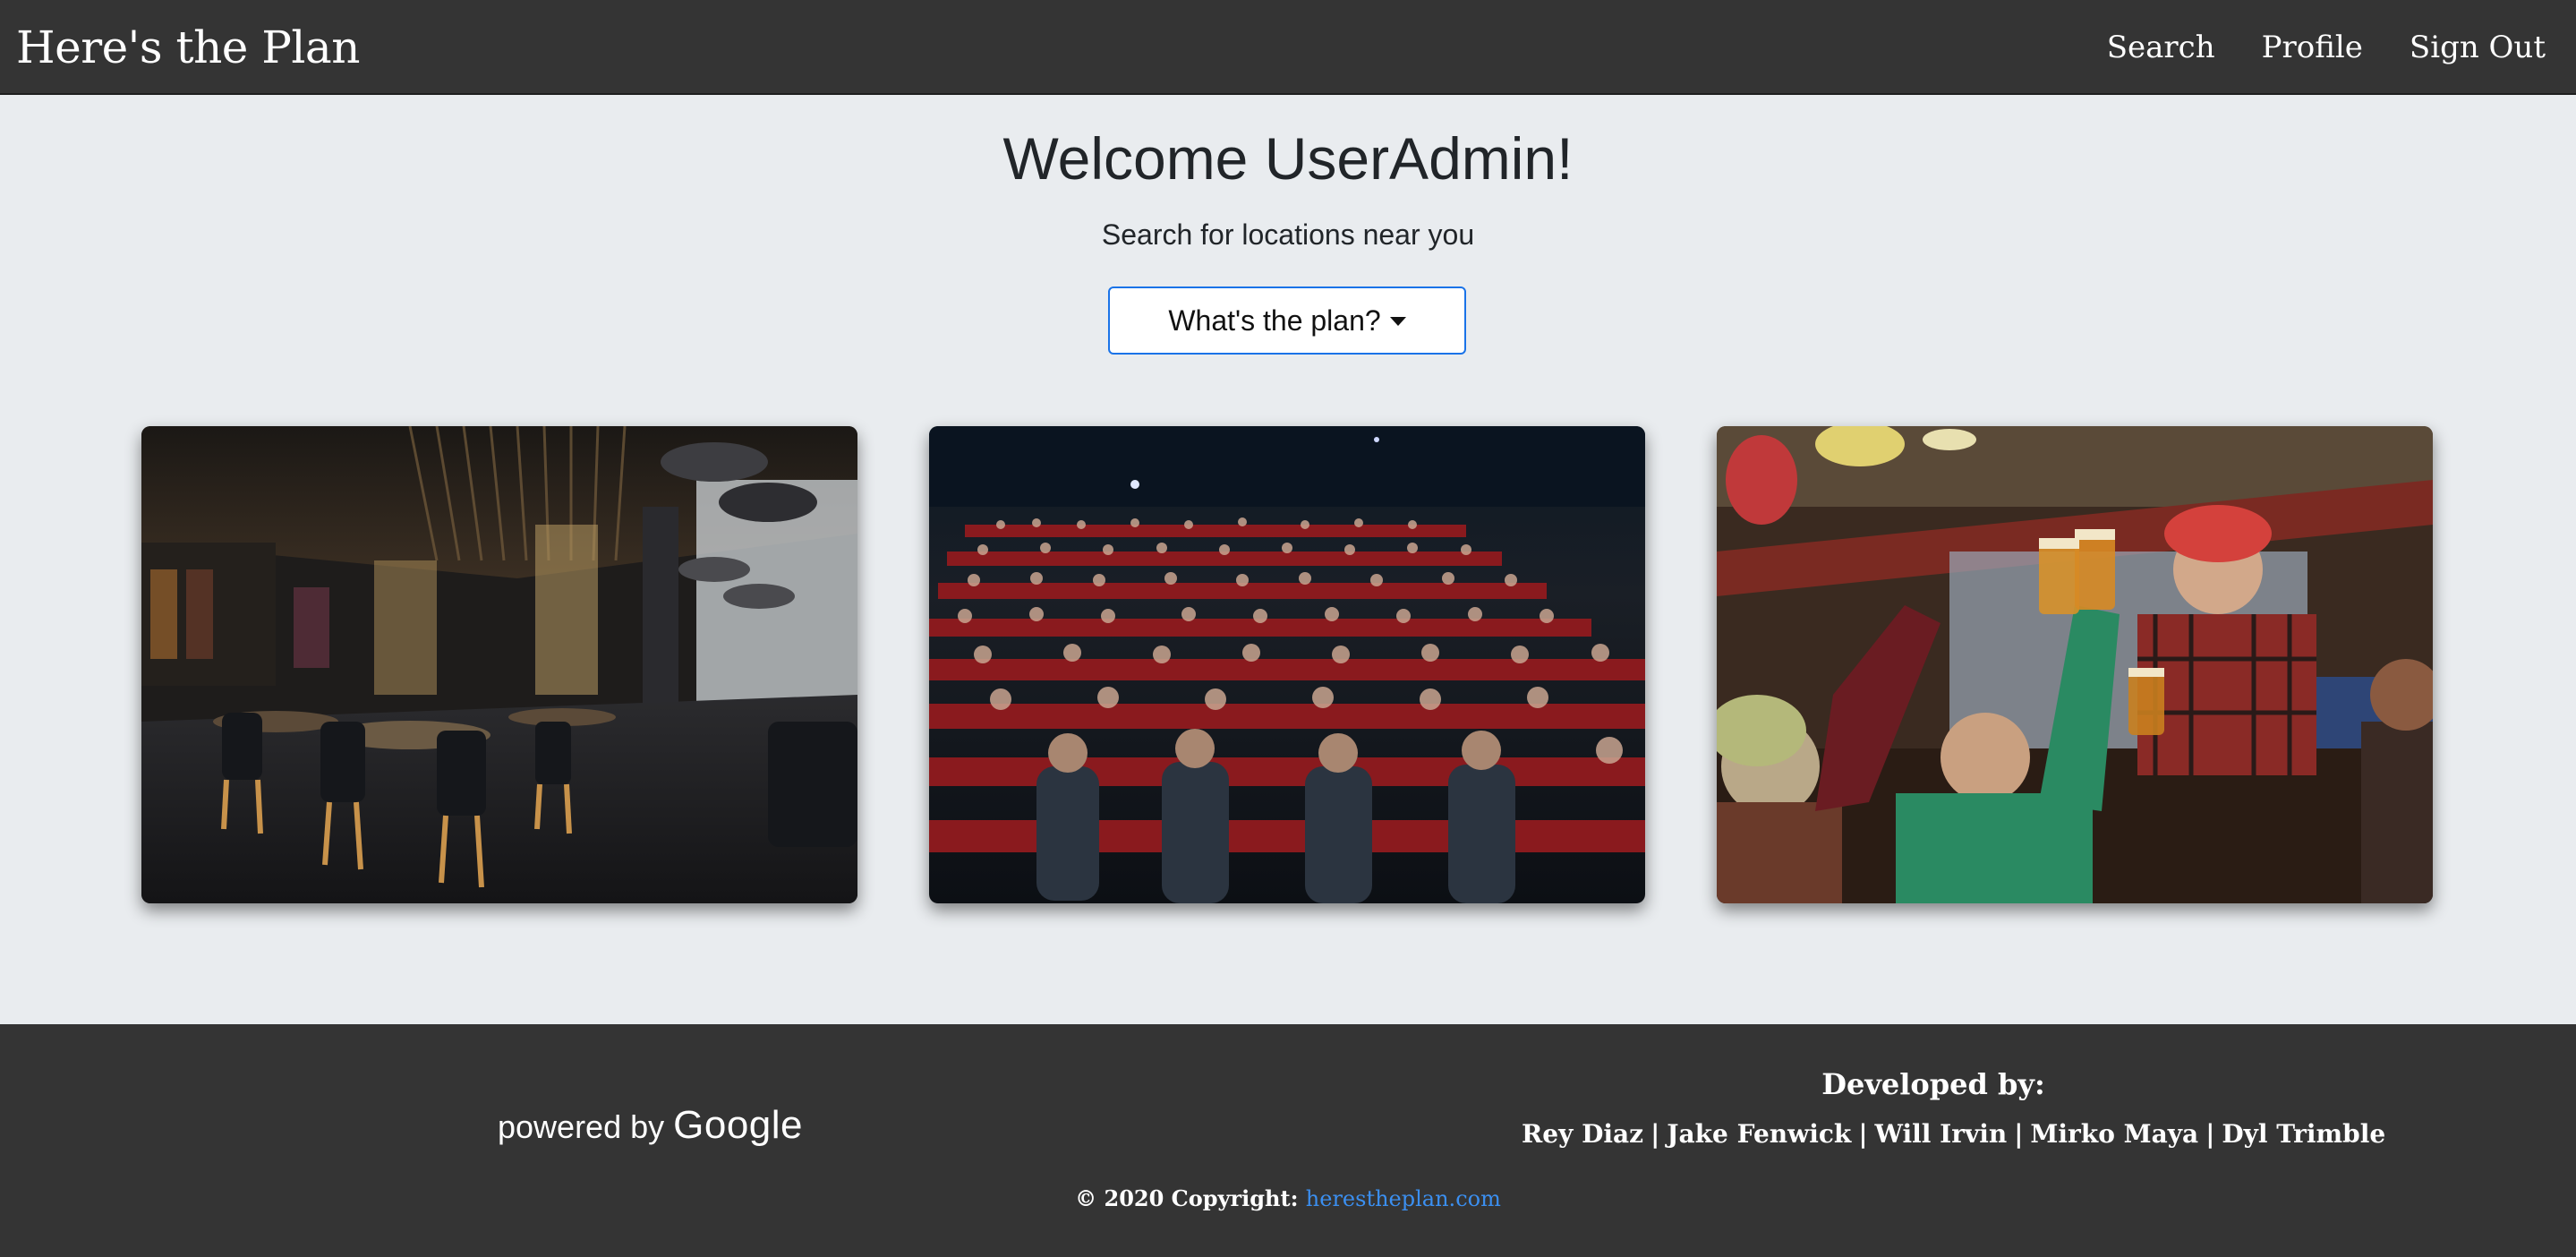 The image size is (2576, 1257). What do you see at coordinates (1933, 1084) in the screenshot?
I see `developed-by-heading: Developed by:` at bounding box center [1933, 1084].